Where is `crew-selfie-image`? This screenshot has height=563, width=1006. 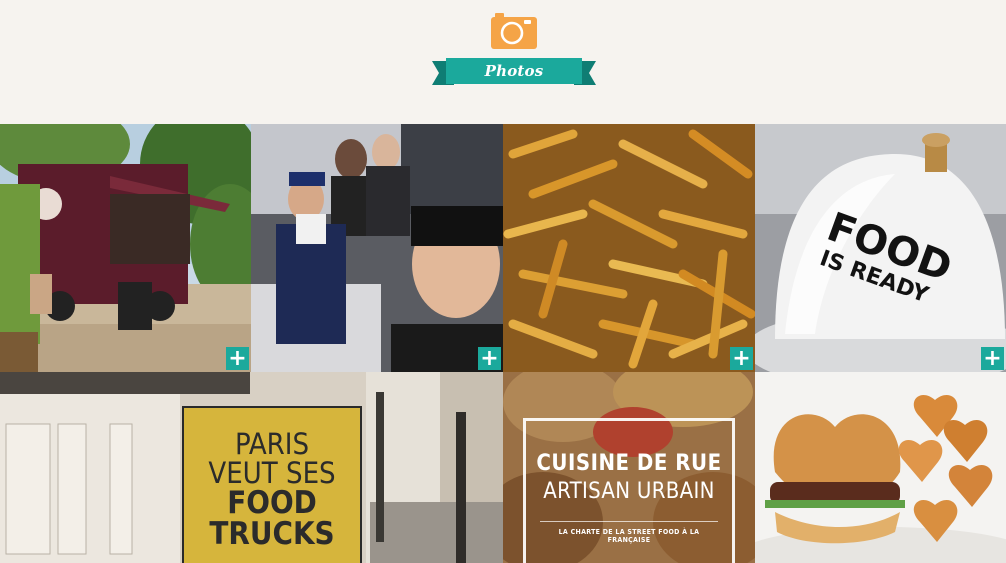 crew-selfie-image is located at coordinates (377, 248).